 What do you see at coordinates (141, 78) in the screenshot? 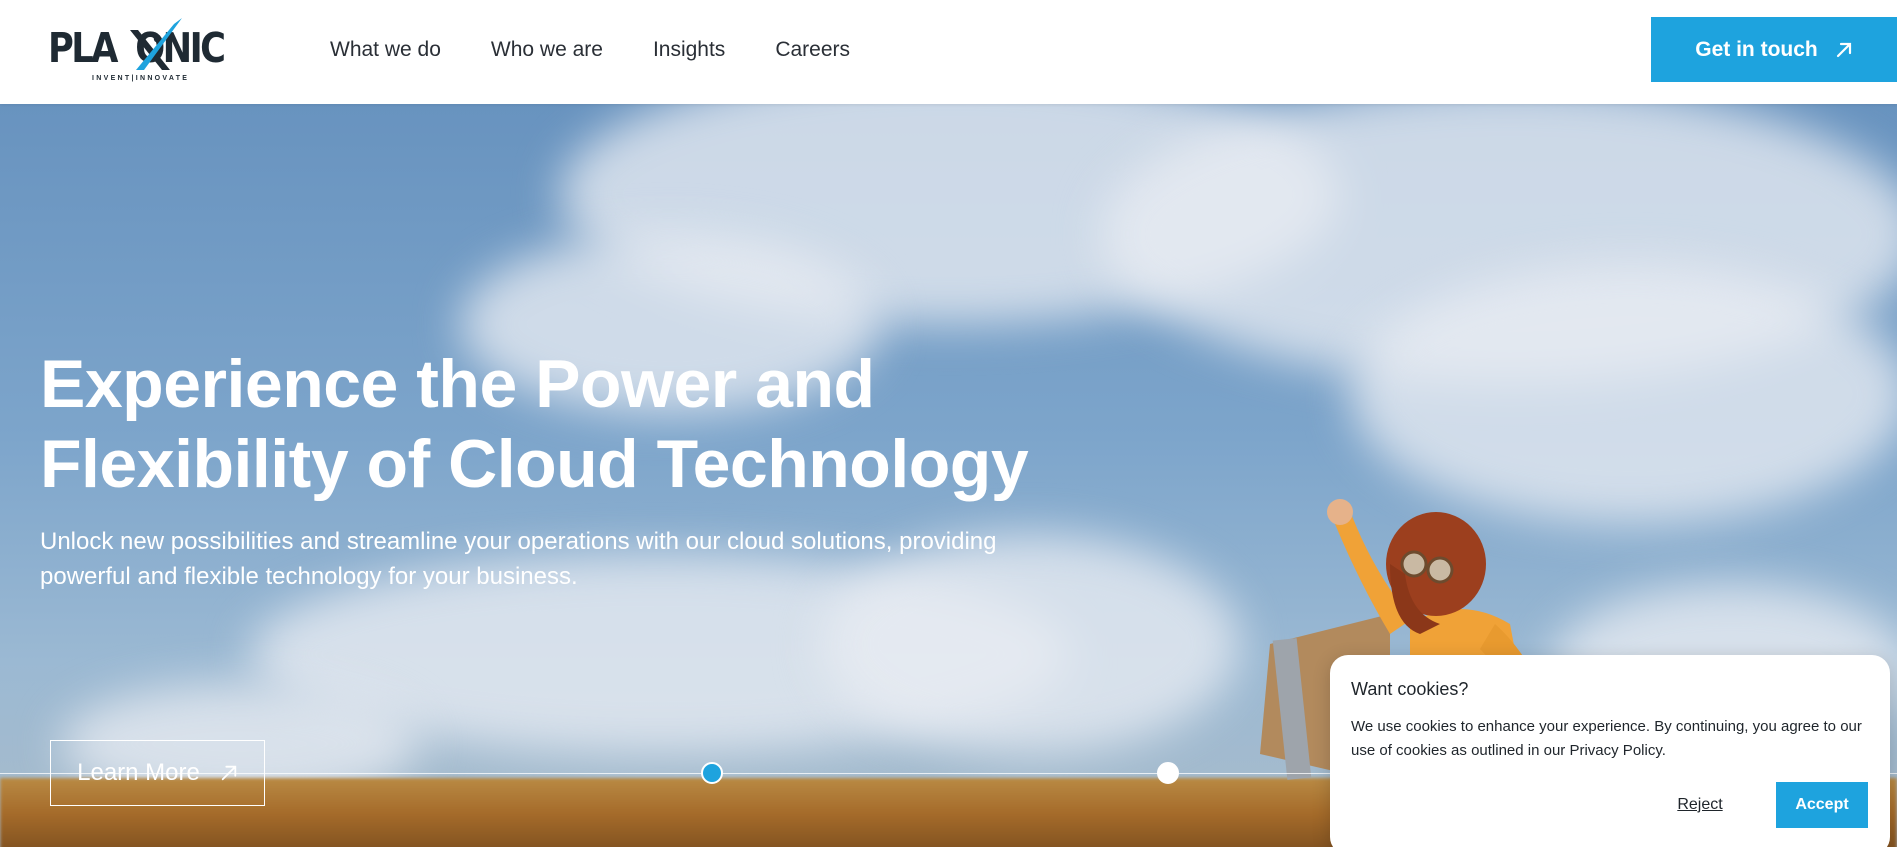
I see `logo-tagline: INVENT|INNOVATE` at bounding box center [141, 78].